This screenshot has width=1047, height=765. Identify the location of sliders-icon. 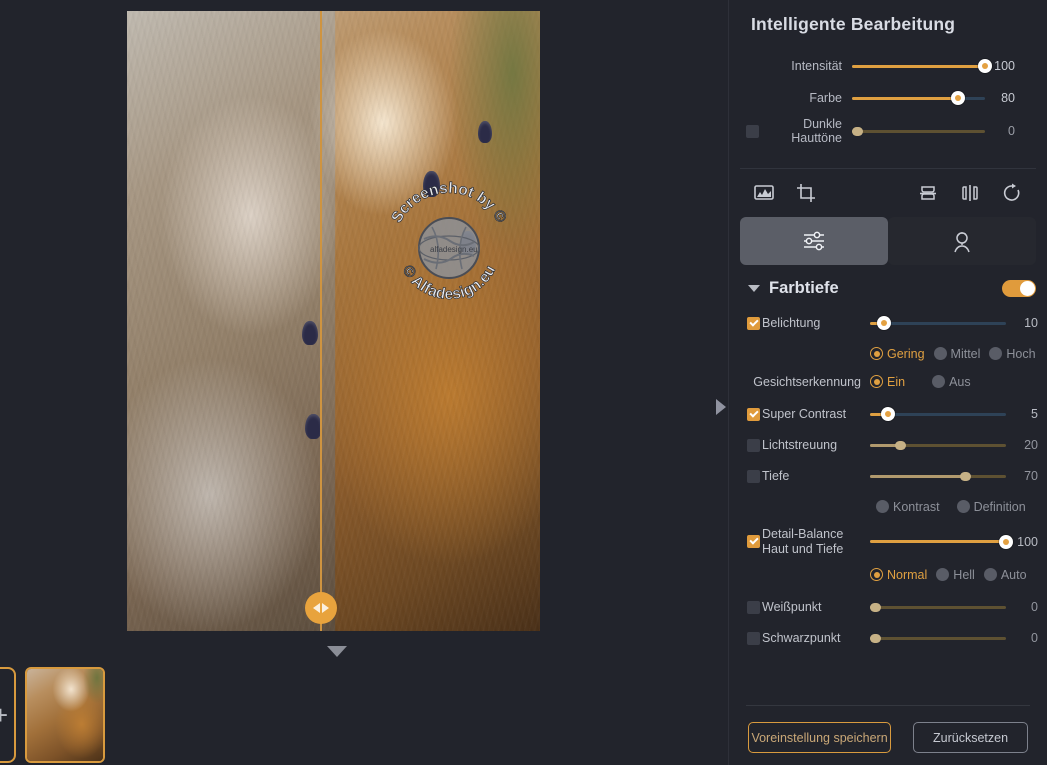
(814, 241).